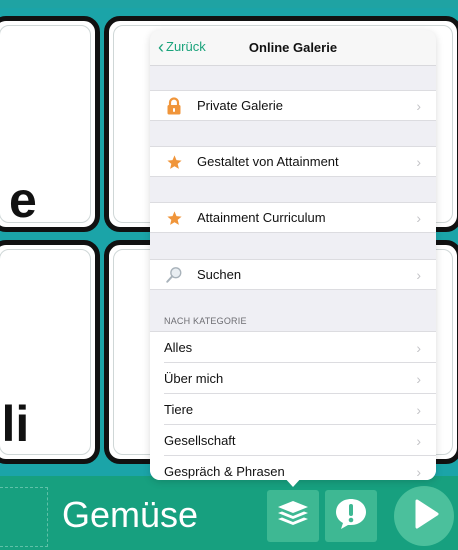  Describe the element at coordinates (293, 105) in the screenshot. I see `menu-item-private-gallery: Private Galerie ›` at that location.